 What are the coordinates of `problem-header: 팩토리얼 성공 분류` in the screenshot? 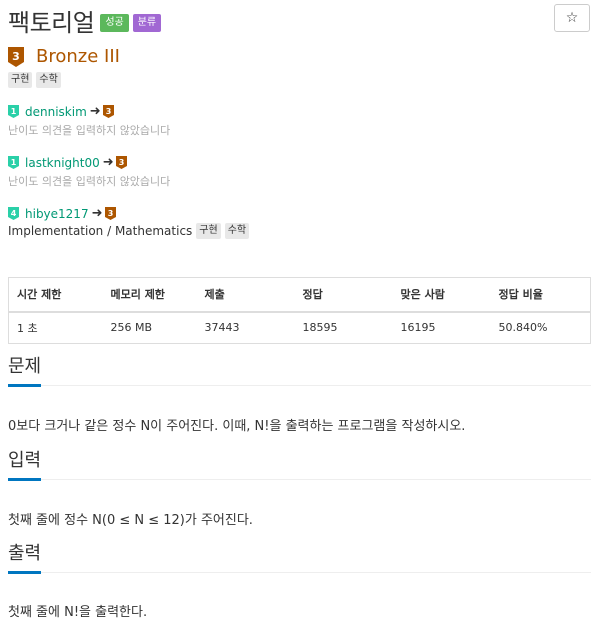 It's located at (85, 20).